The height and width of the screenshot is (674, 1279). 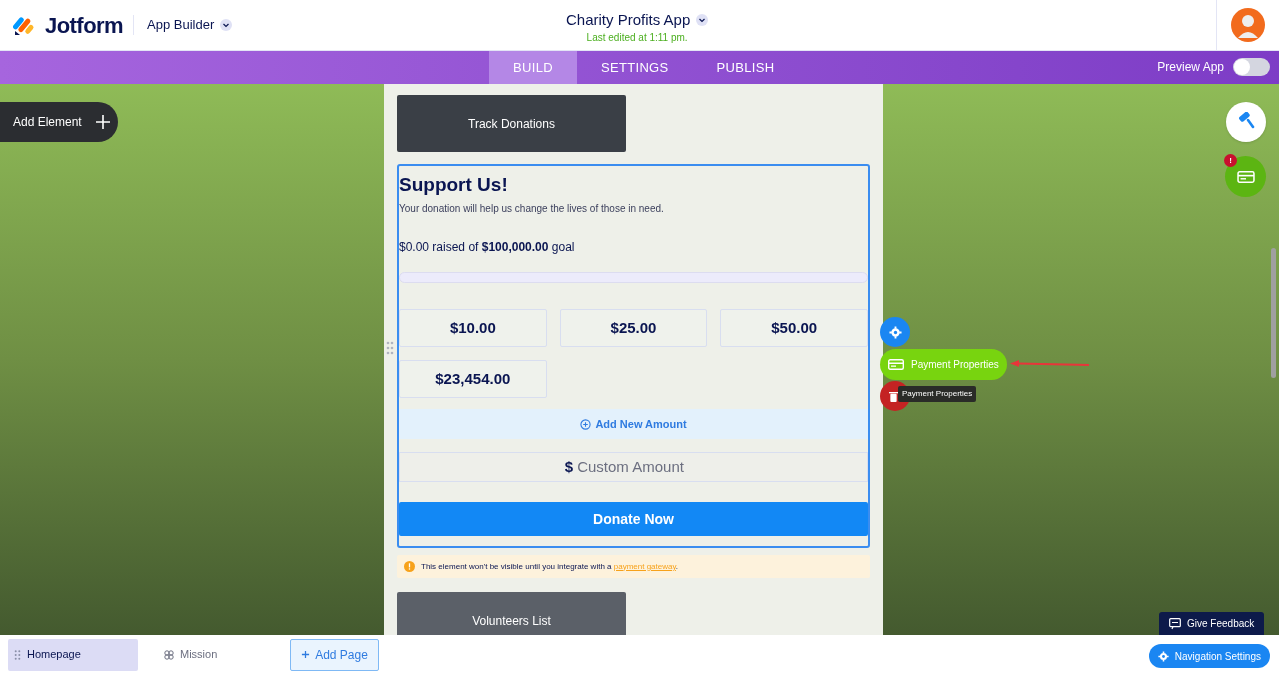 I want to click on page-icon, so click(x=169, y=654).